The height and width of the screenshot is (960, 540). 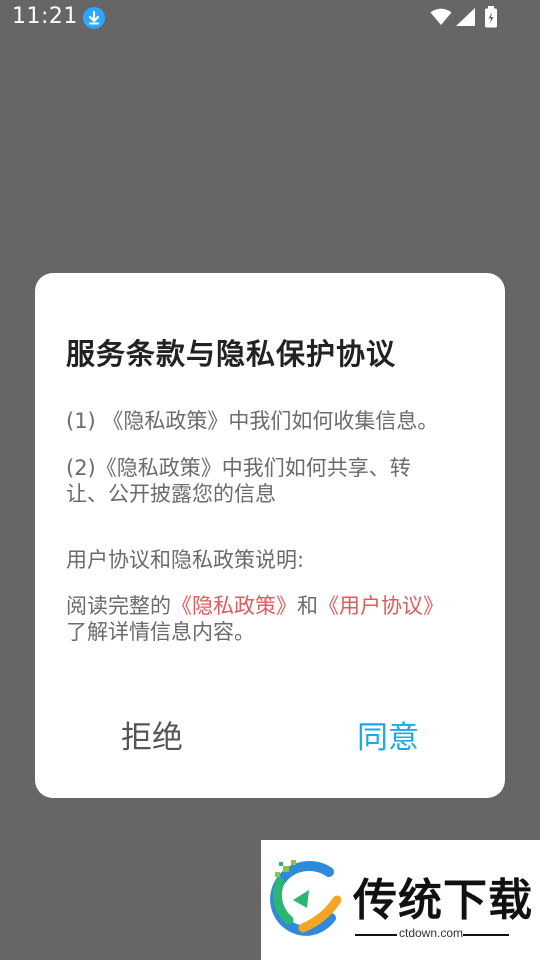 I want to click on battery-icon, so click(x=491, y=19).